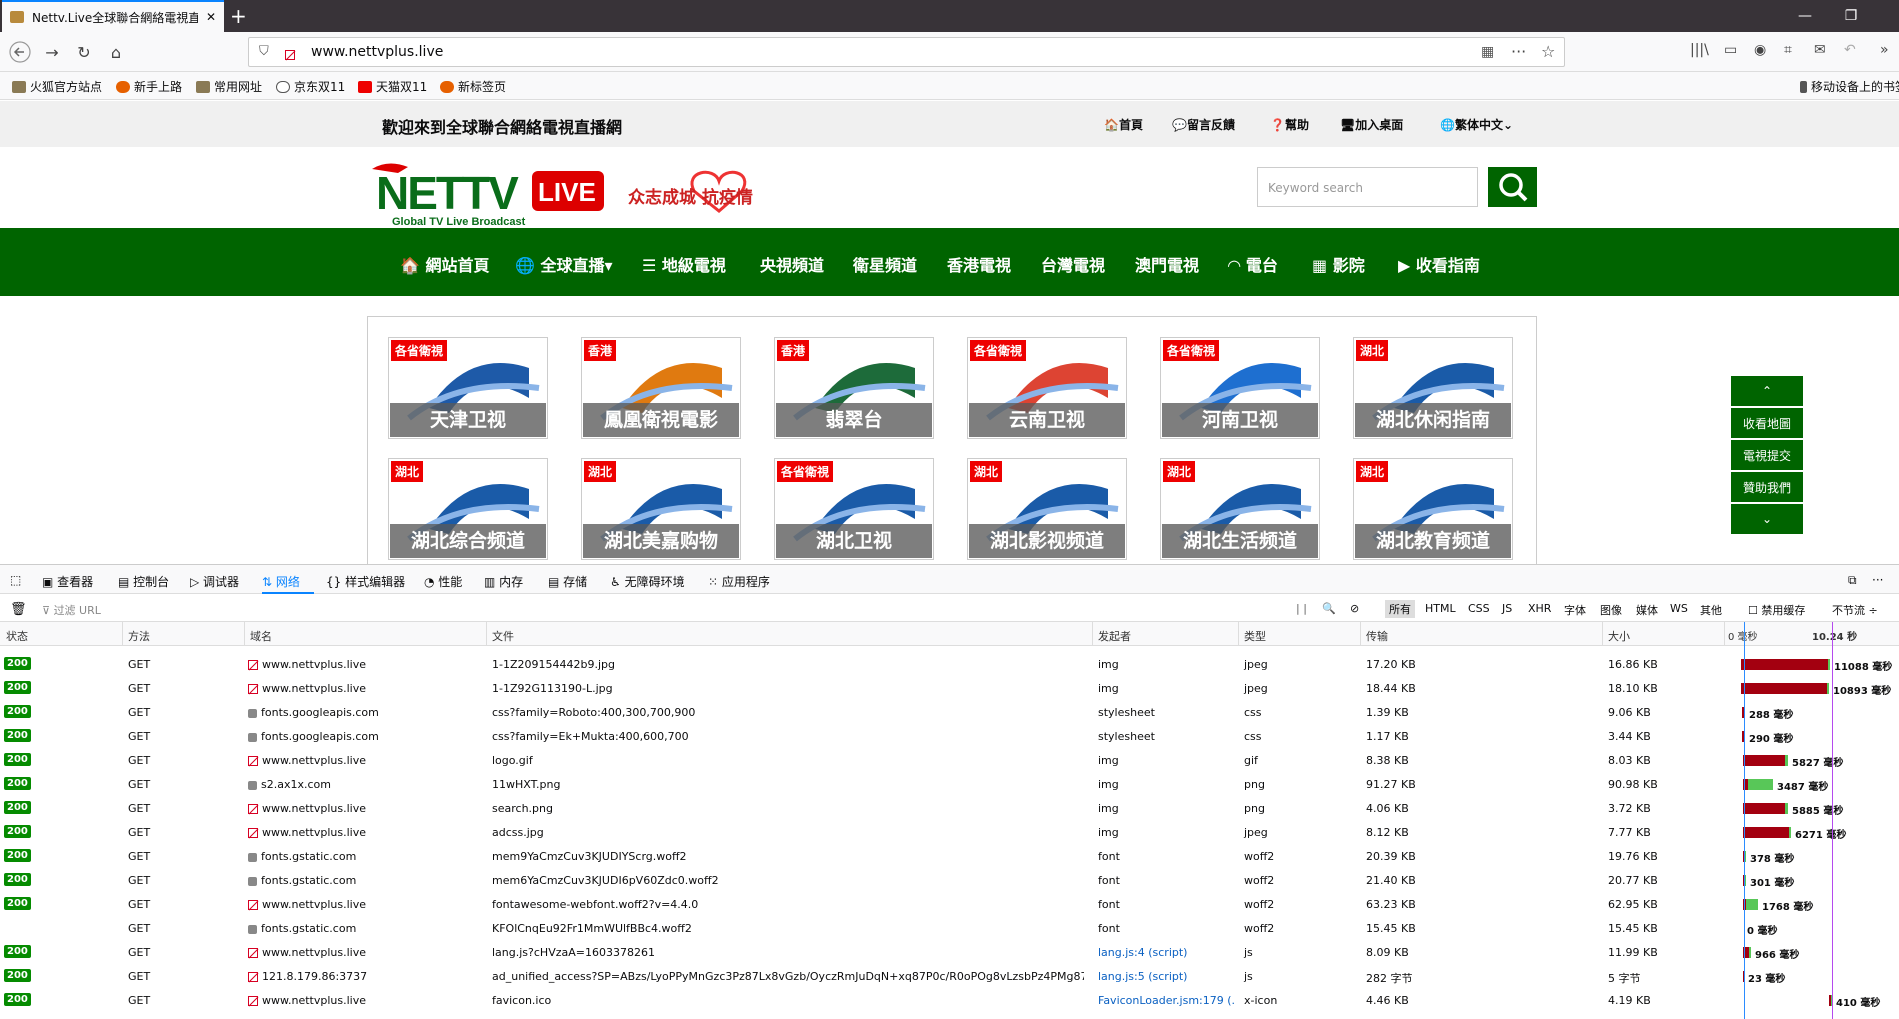 This screenshot has width=1899, height=1019. What do you see at coordinates (1167, 264) in the screenshot?
I see `nav-macau: 澳門電視` at bounding box center [1167, 264].